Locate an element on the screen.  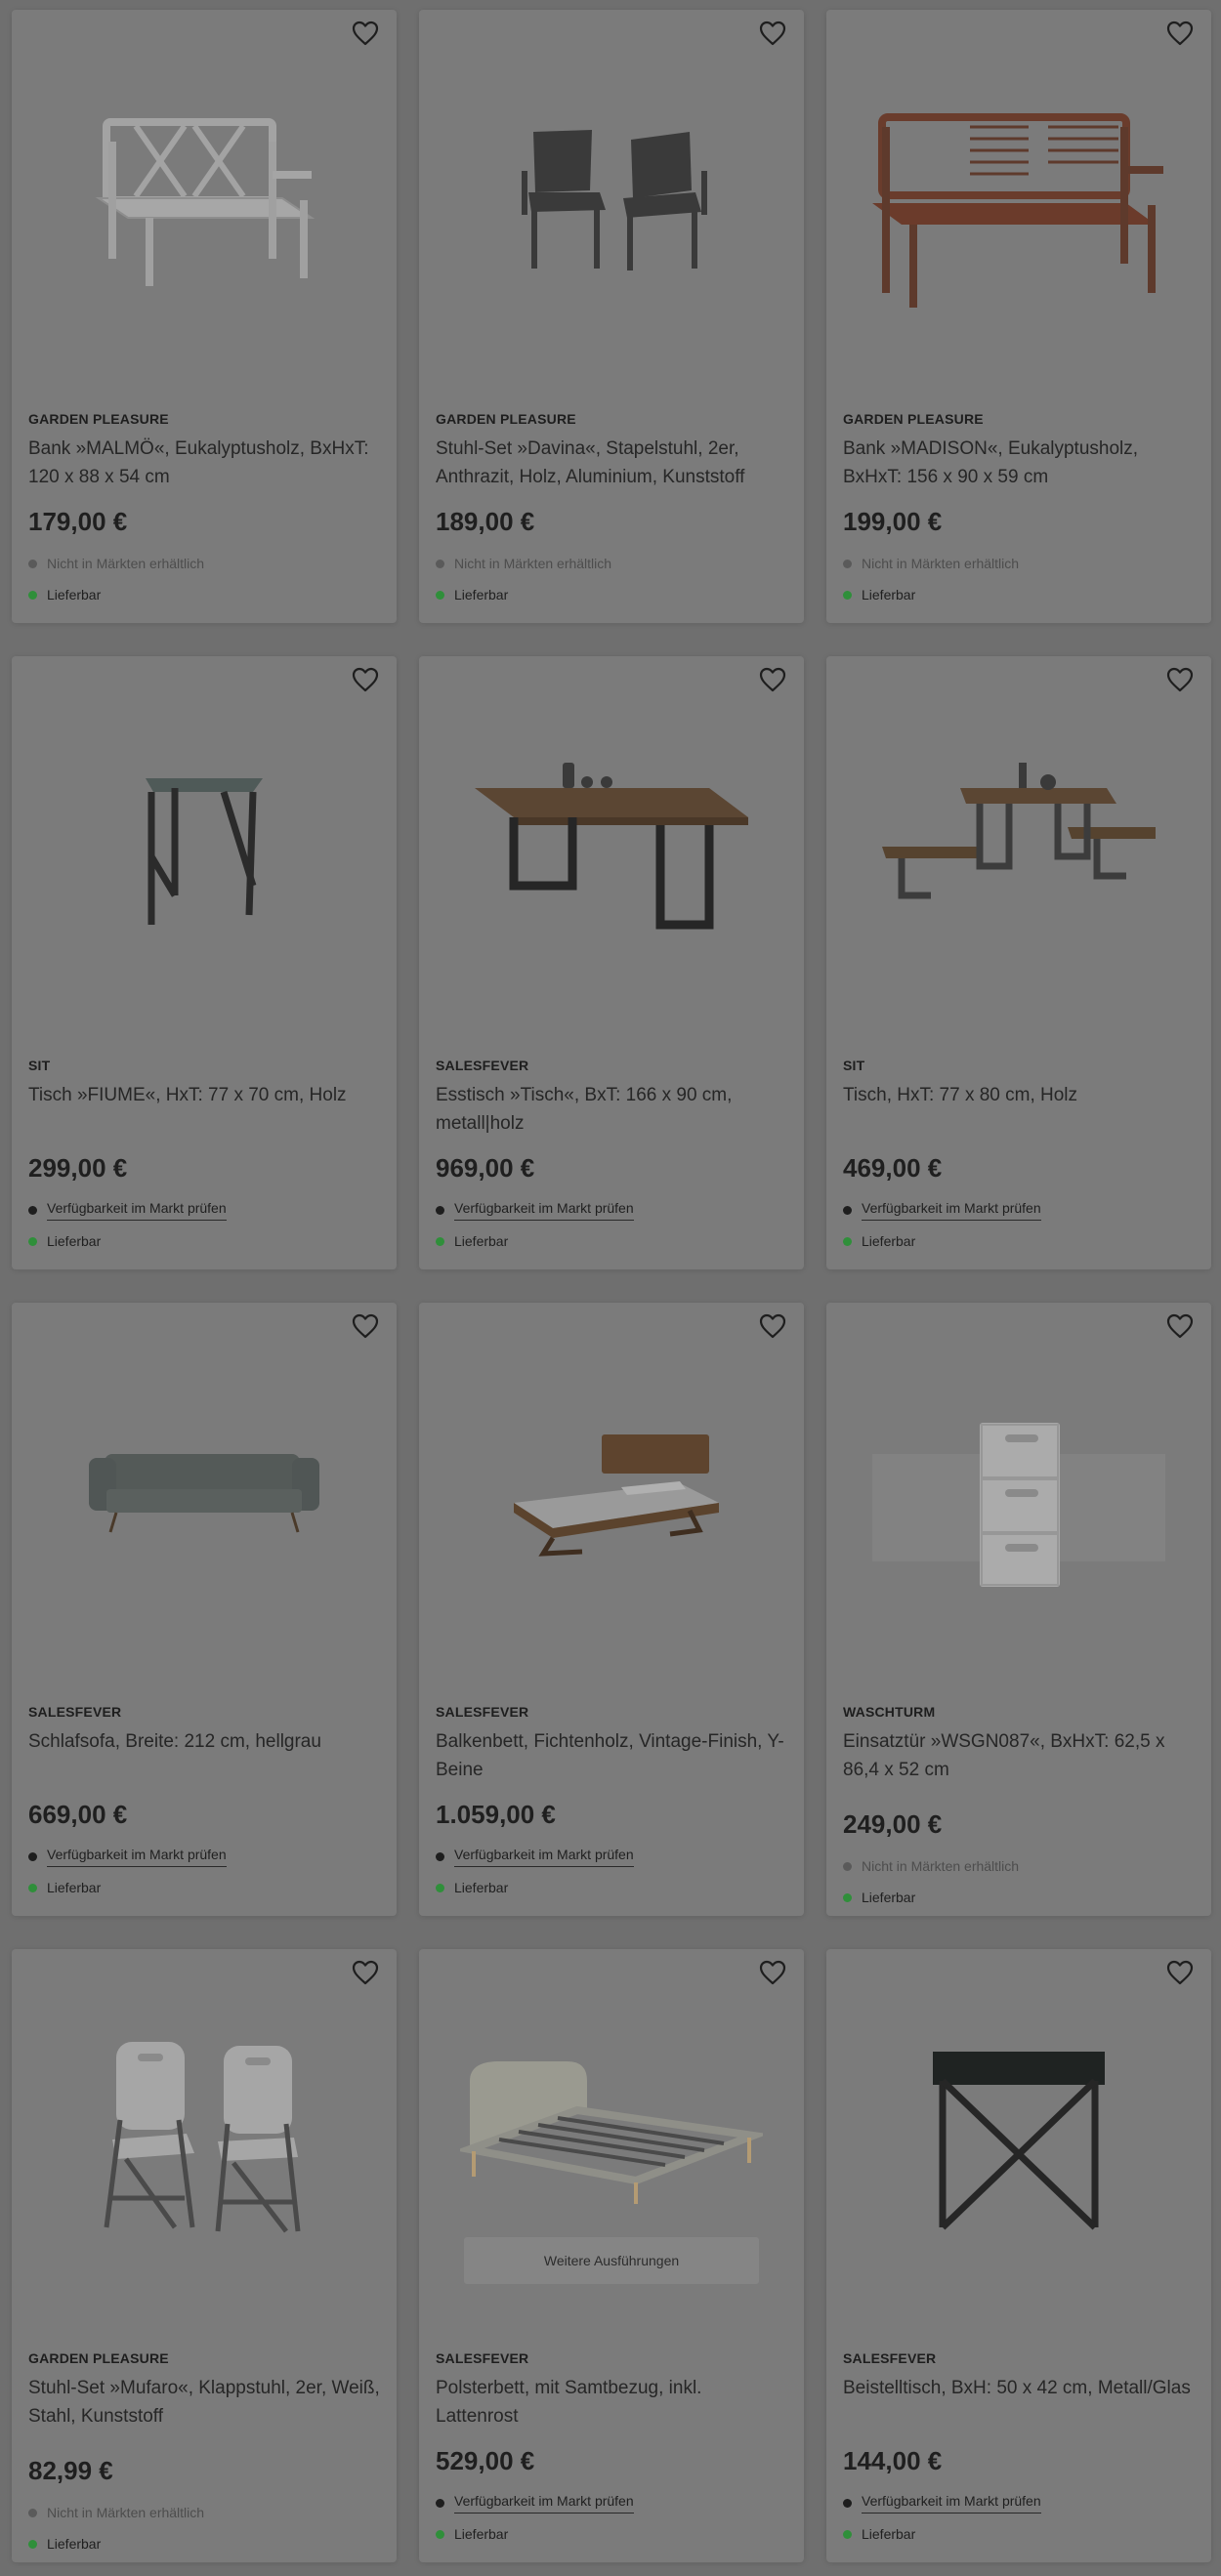
product-price: 82,99 € is located at coordinates (70, 2470).